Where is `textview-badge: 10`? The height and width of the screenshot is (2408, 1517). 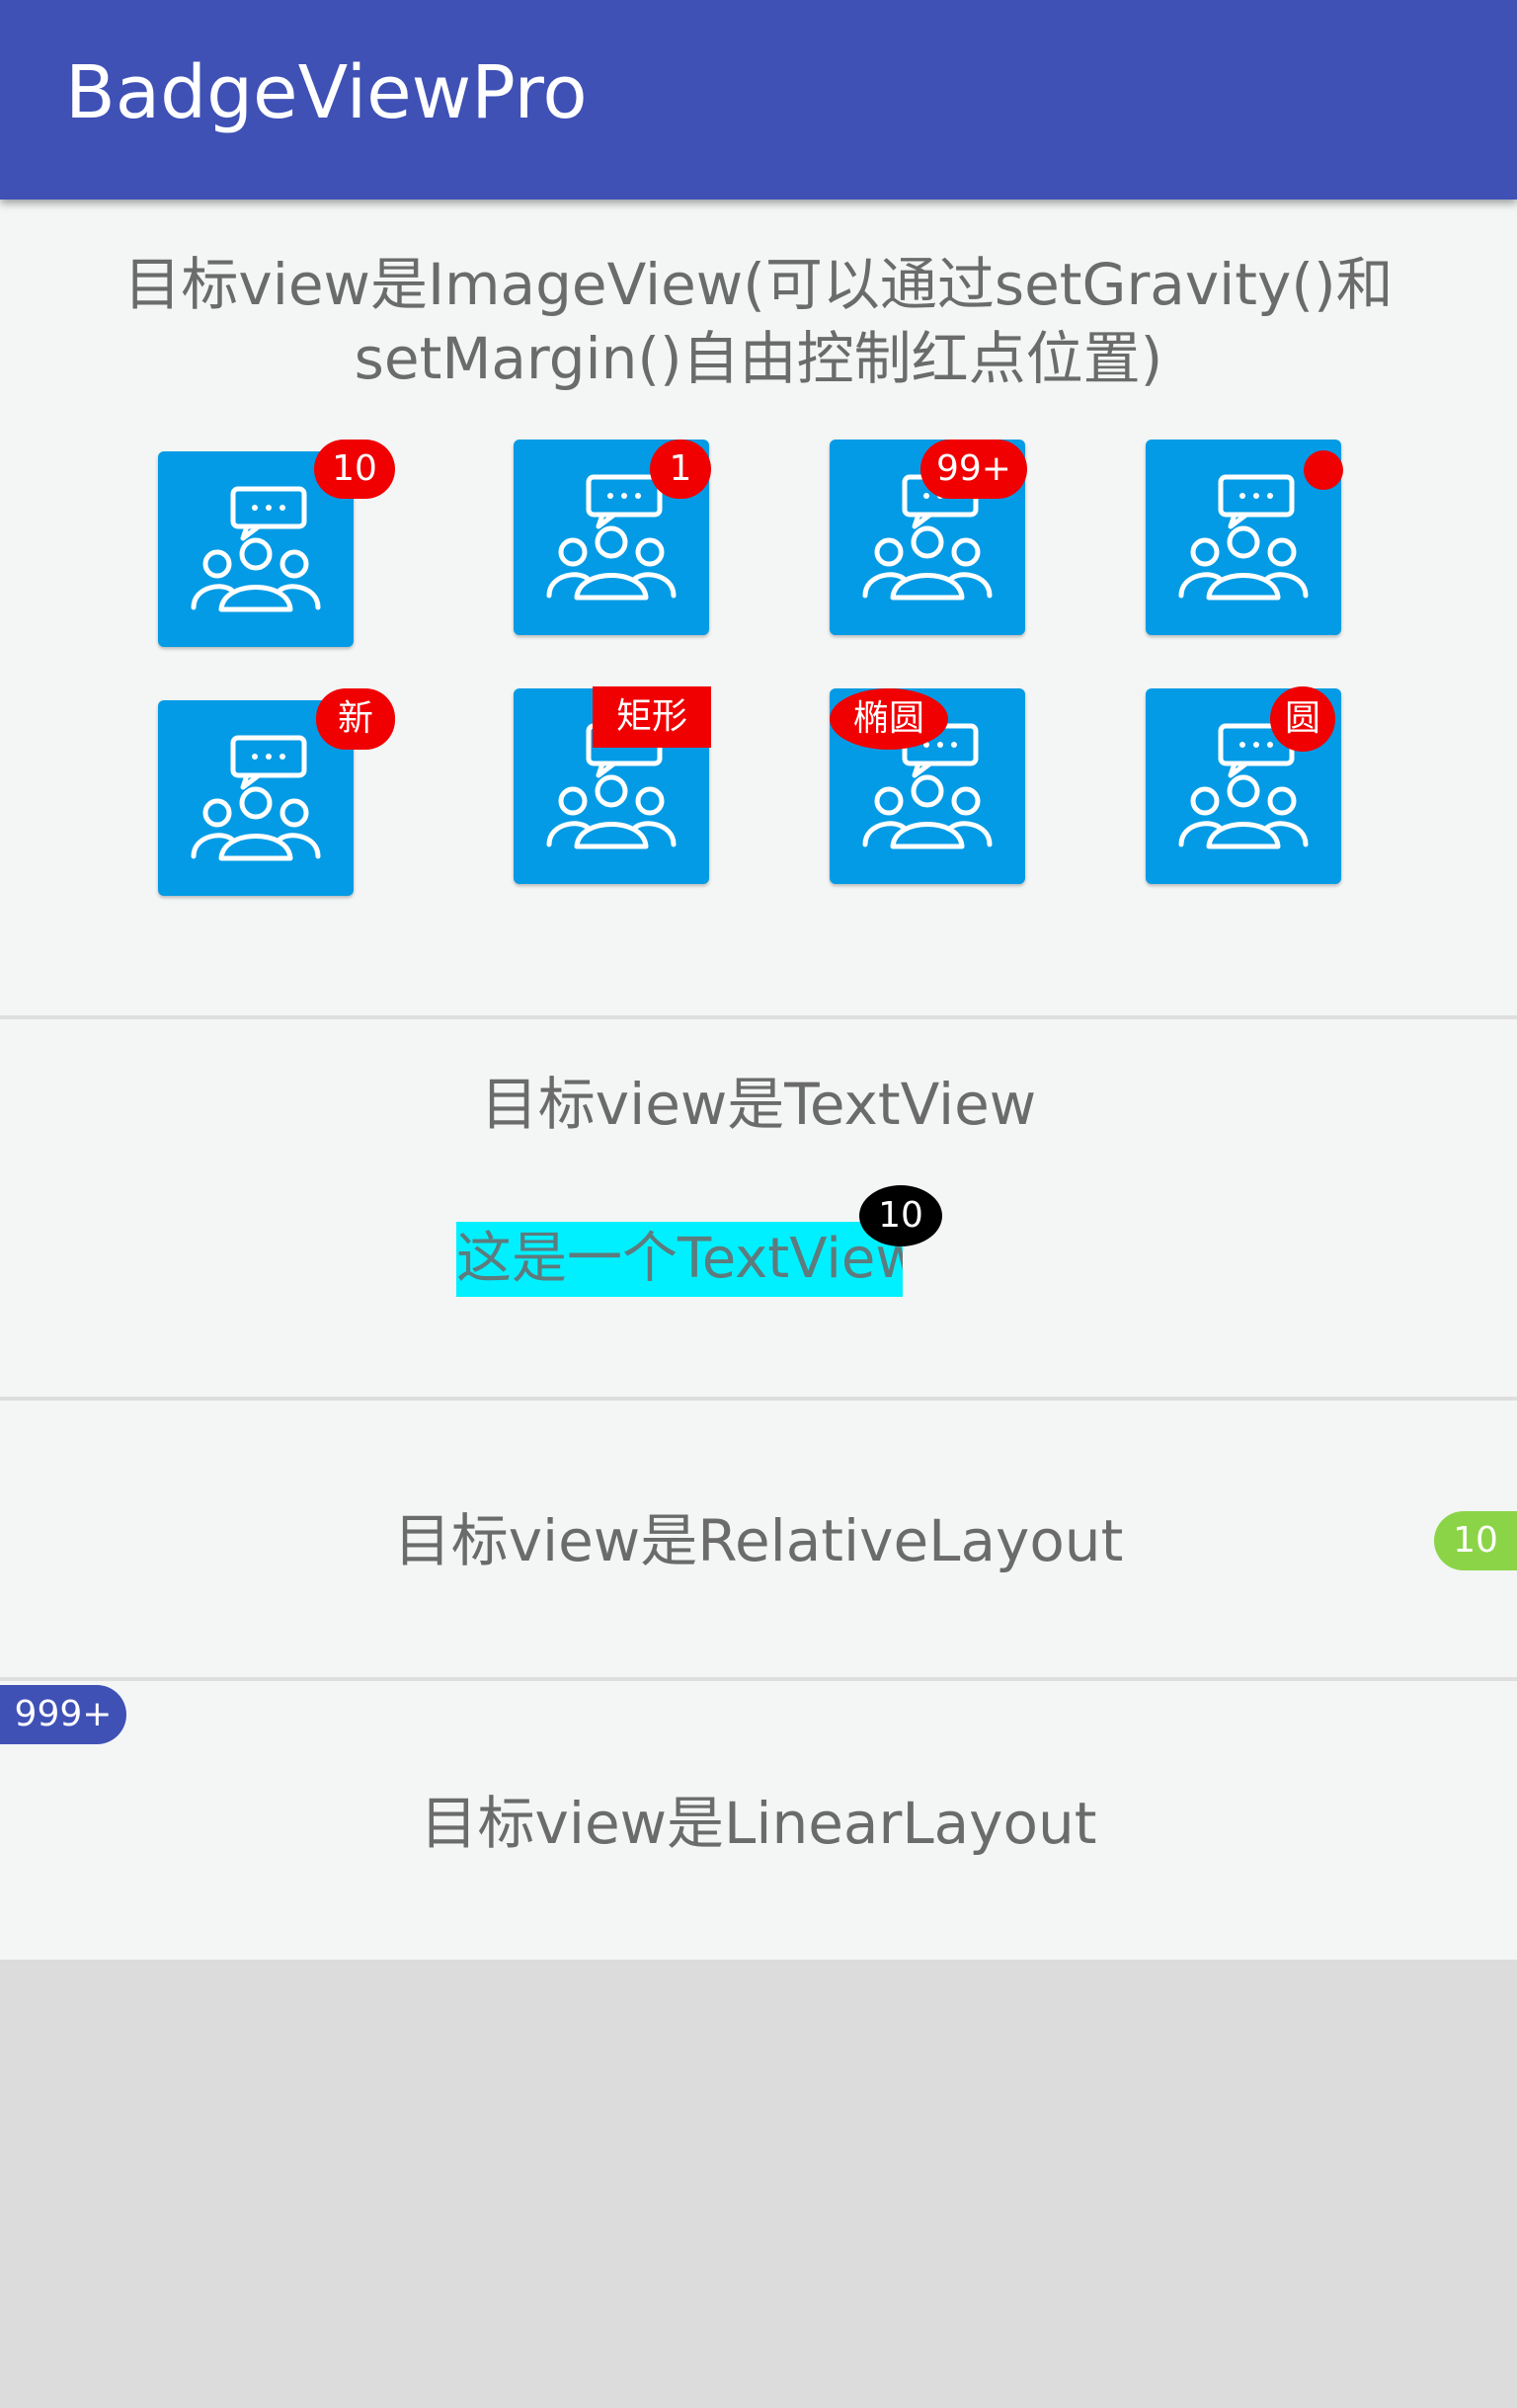 textview-badge: 10 is located at coordinates (900, 1216).